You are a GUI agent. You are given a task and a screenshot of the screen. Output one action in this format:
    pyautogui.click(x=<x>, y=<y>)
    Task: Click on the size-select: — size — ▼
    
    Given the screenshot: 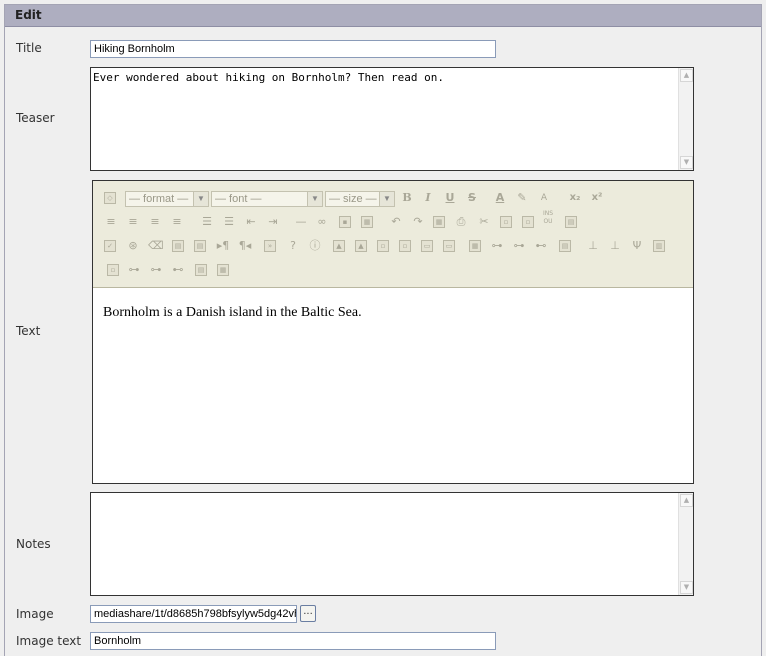 What is the action you would take?
    pyautogui.click(x=360, y=199)
    